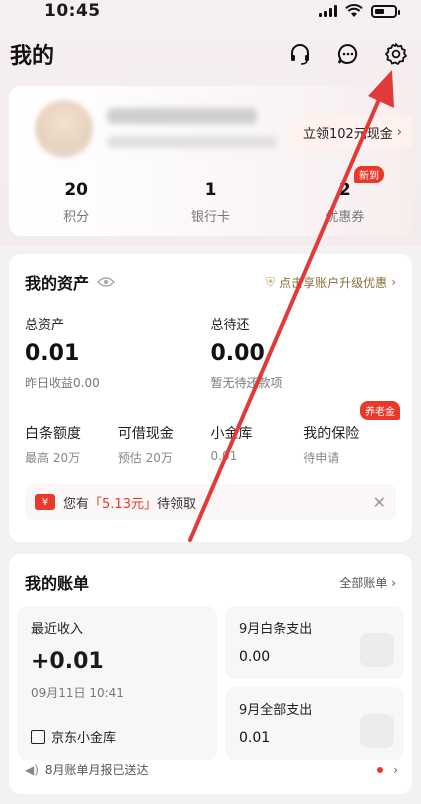  Describe the element at coordinates (210, 582) in the screenshot. I see `bills-header: 我的账单 全部账单 ›` at that location.